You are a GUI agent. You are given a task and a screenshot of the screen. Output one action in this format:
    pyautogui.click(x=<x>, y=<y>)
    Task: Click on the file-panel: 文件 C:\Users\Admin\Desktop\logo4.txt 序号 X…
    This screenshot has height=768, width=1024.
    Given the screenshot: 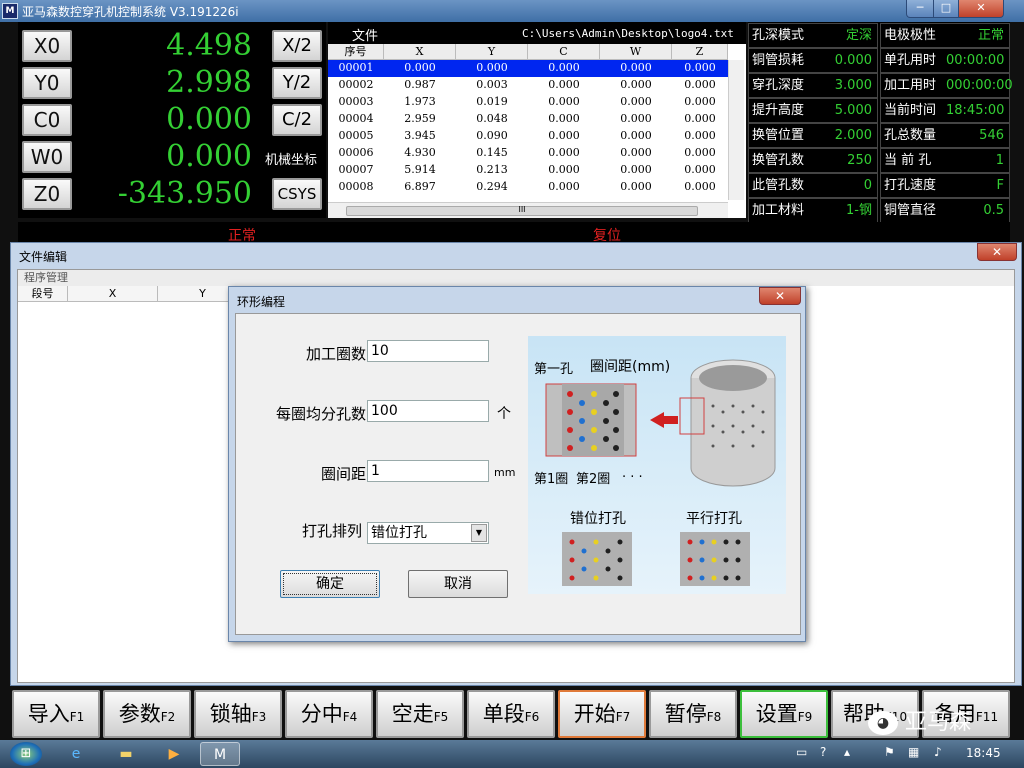 What is the action you would take?
    pyautogui.click(x=537, y=120)
    